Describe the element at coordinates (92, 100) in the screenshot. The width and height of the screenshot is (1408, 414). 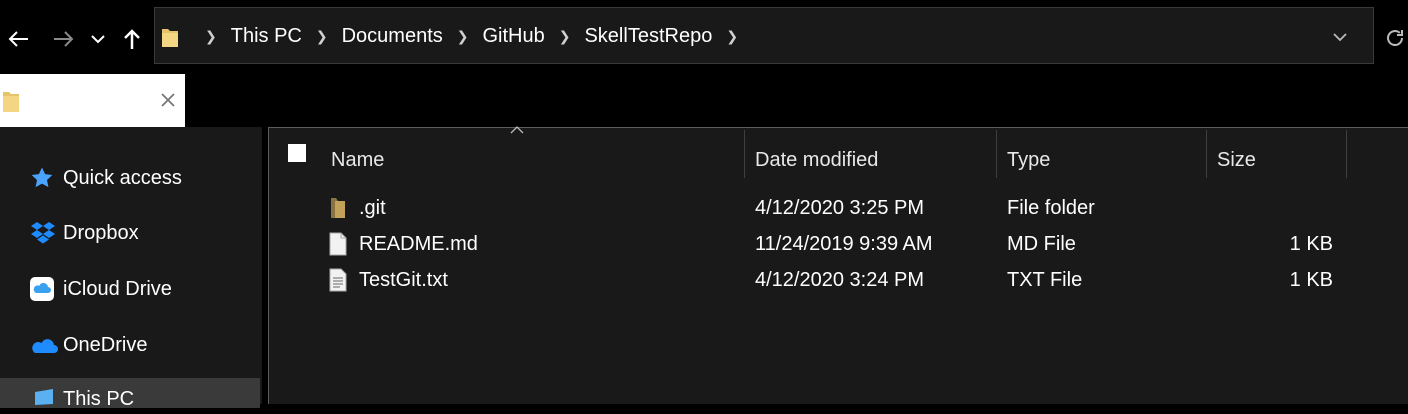
I see `location-tab` at that location.